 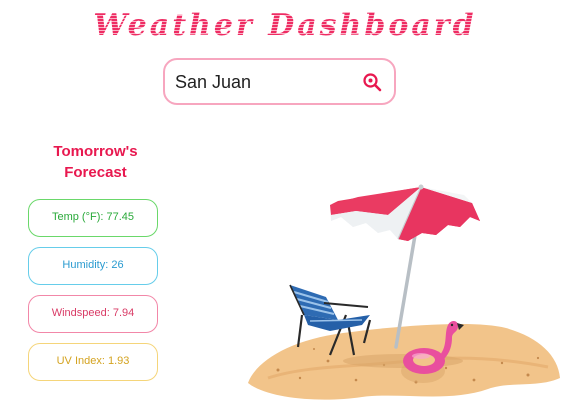 I want to click on search-button, so click(x=372, y=82).